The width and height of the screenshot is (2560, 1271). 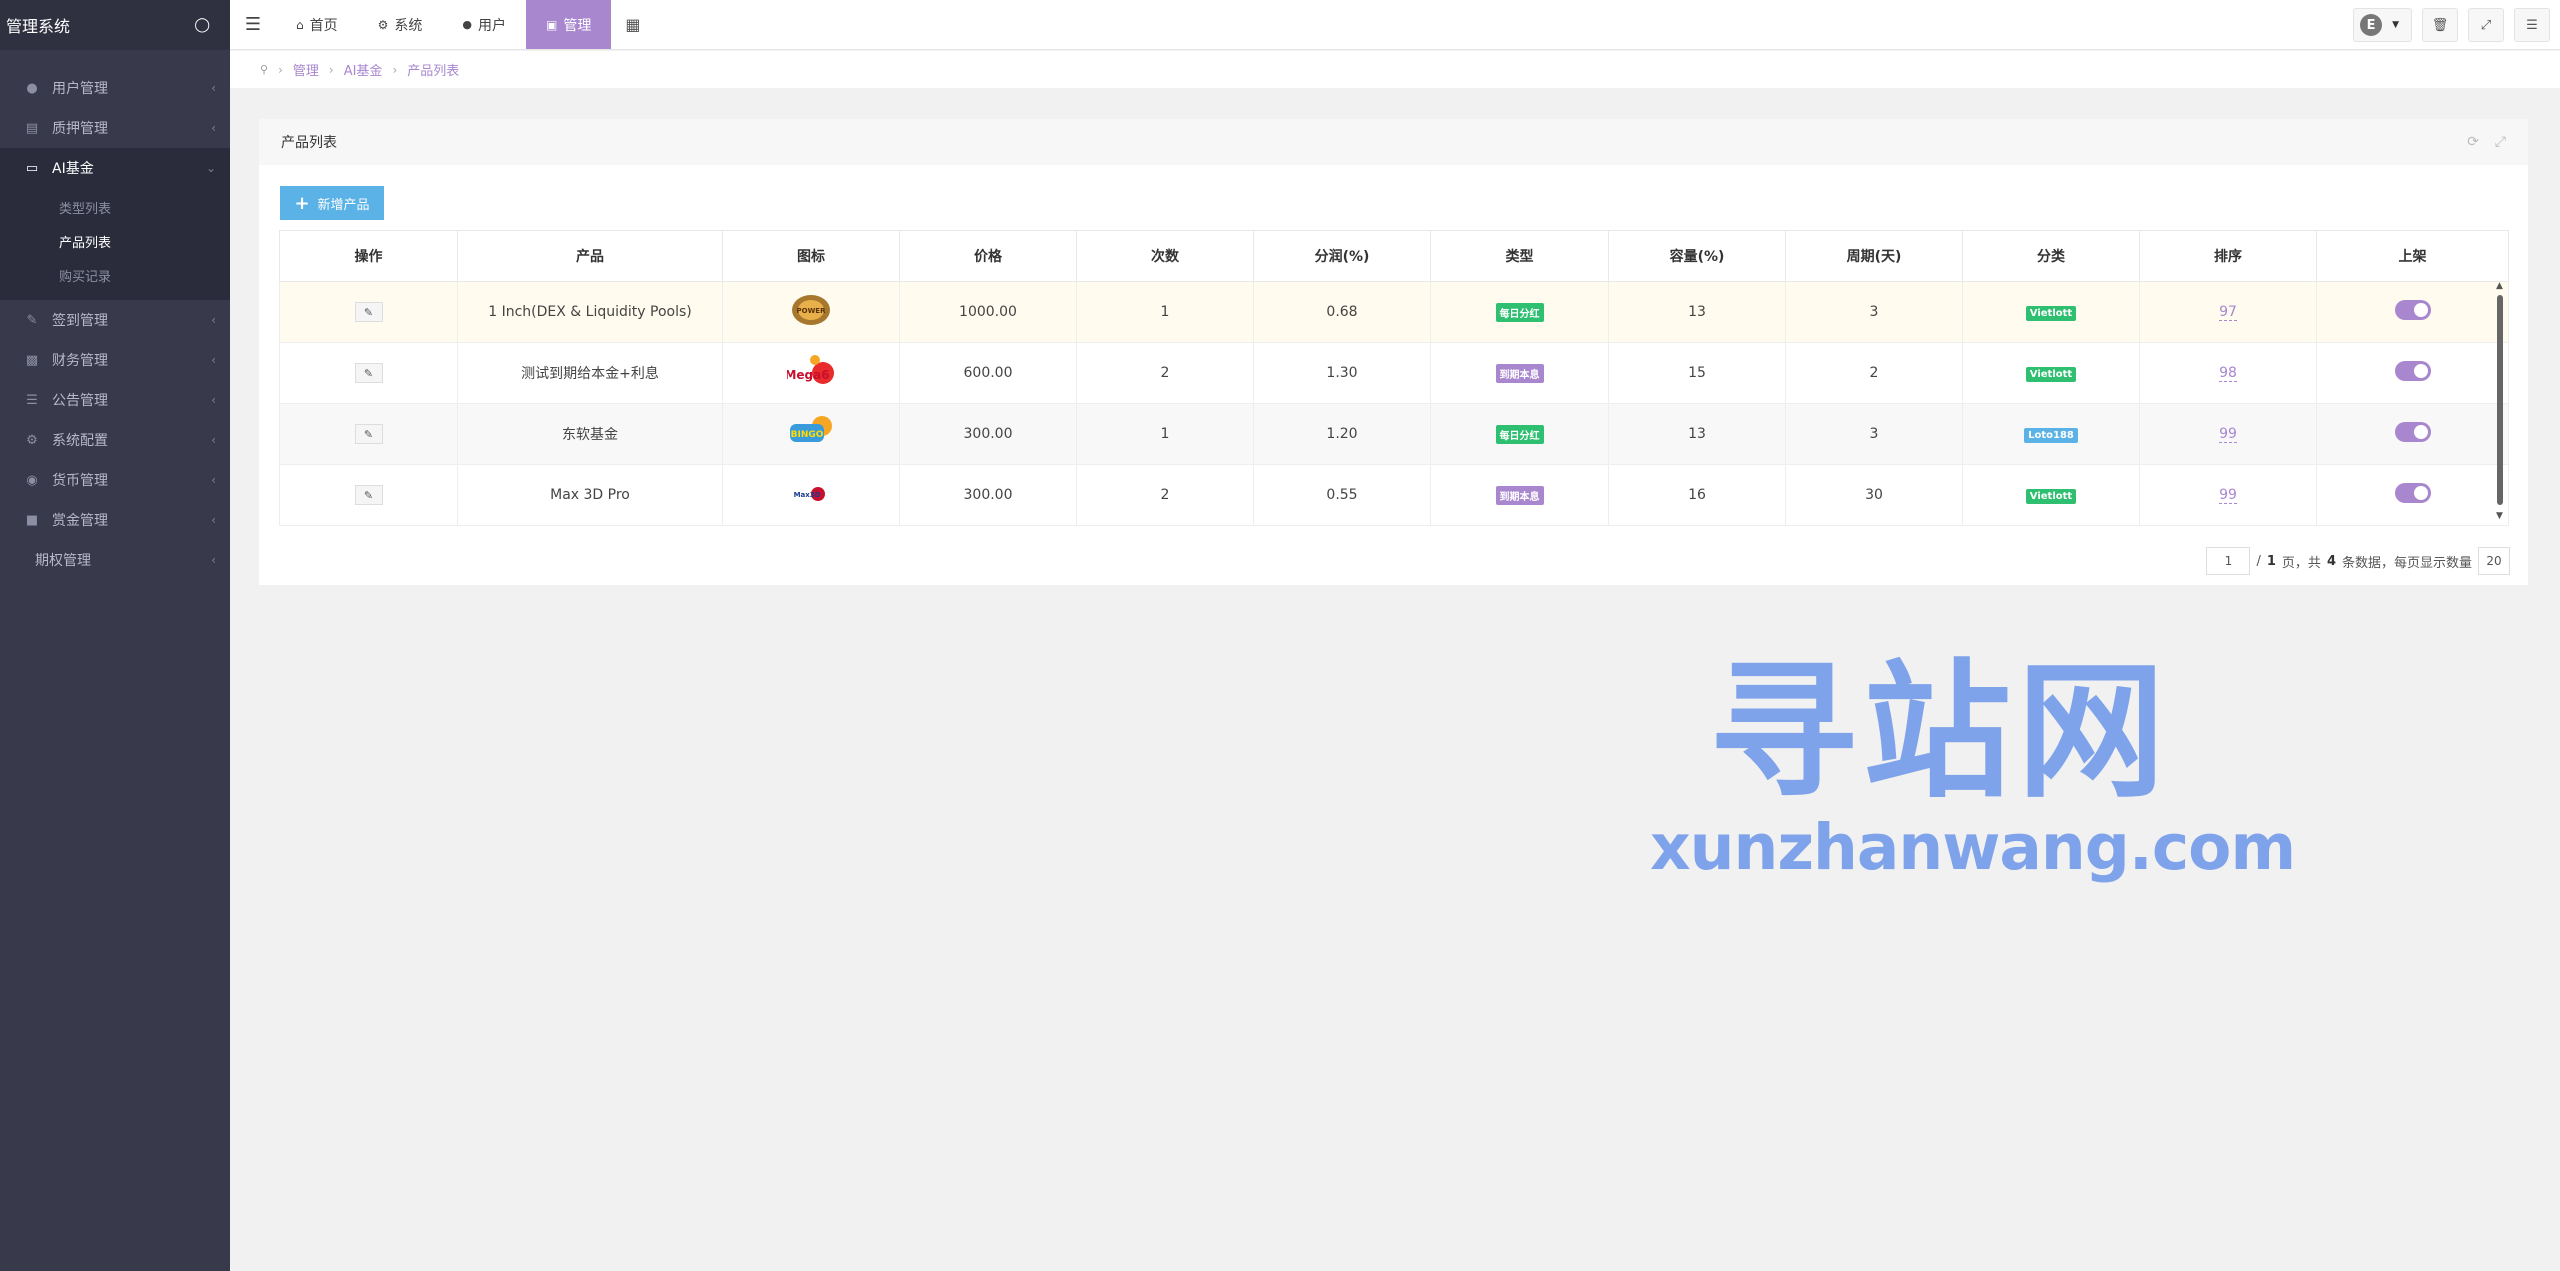 What do you see at coordinates (1519, 256) in the screenshot?
I see `col-header: 类型` at bounding box center [1519, 256].